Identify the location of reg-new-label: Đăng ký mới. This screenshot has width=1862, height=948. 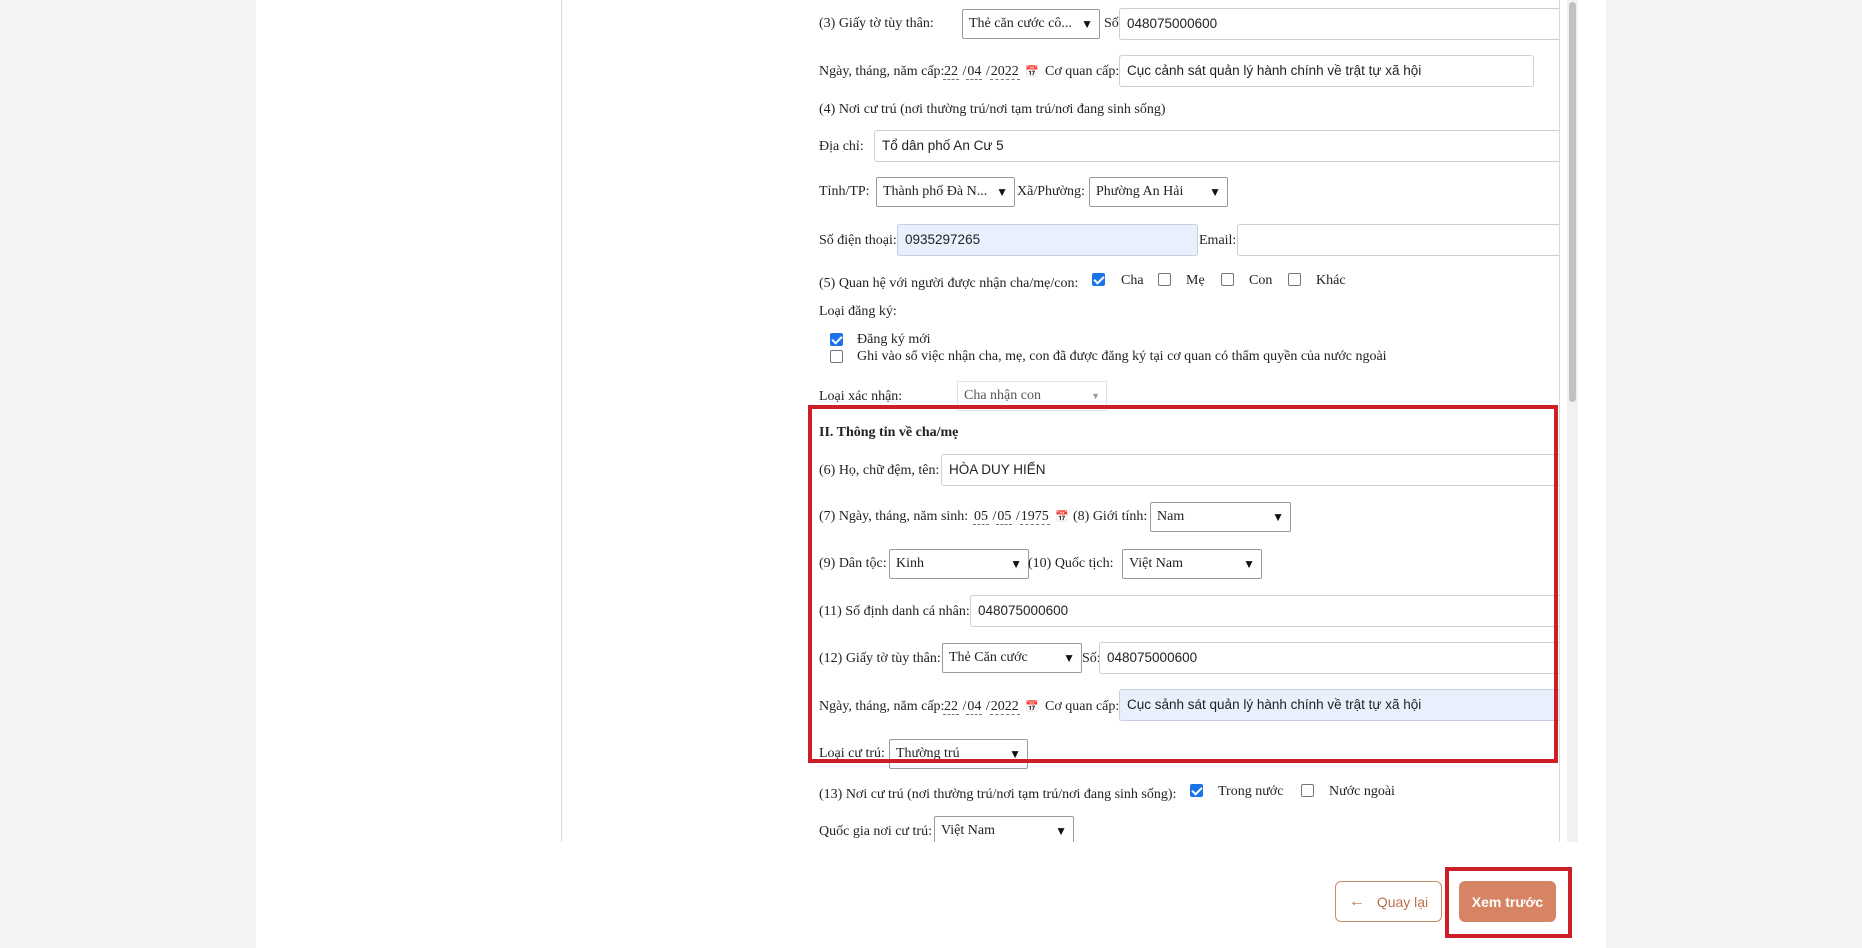
(894, 339).